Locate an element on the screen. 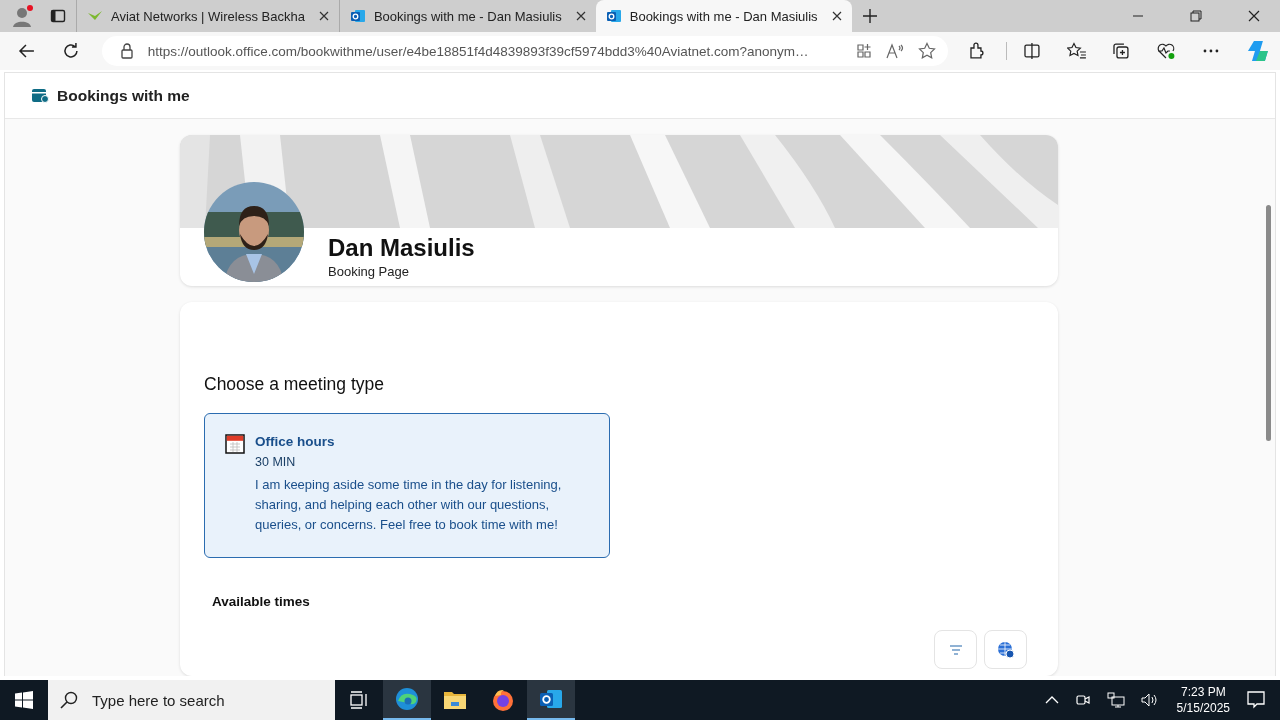 Image resolution: width=1280 pixels, height=720 pixels. restore-icon is located at coordinates (1196, 16).